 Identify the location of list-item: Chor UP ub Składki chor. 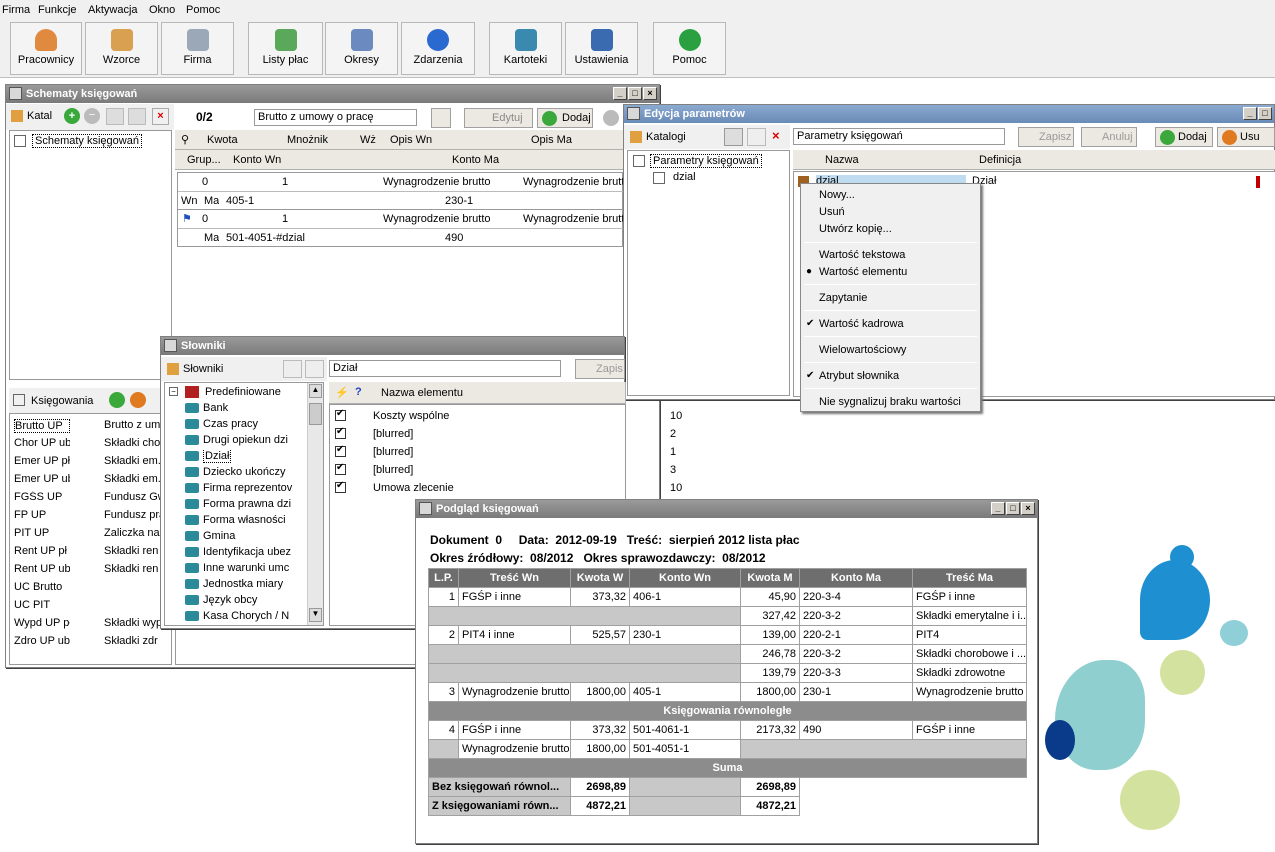
(91, 443).